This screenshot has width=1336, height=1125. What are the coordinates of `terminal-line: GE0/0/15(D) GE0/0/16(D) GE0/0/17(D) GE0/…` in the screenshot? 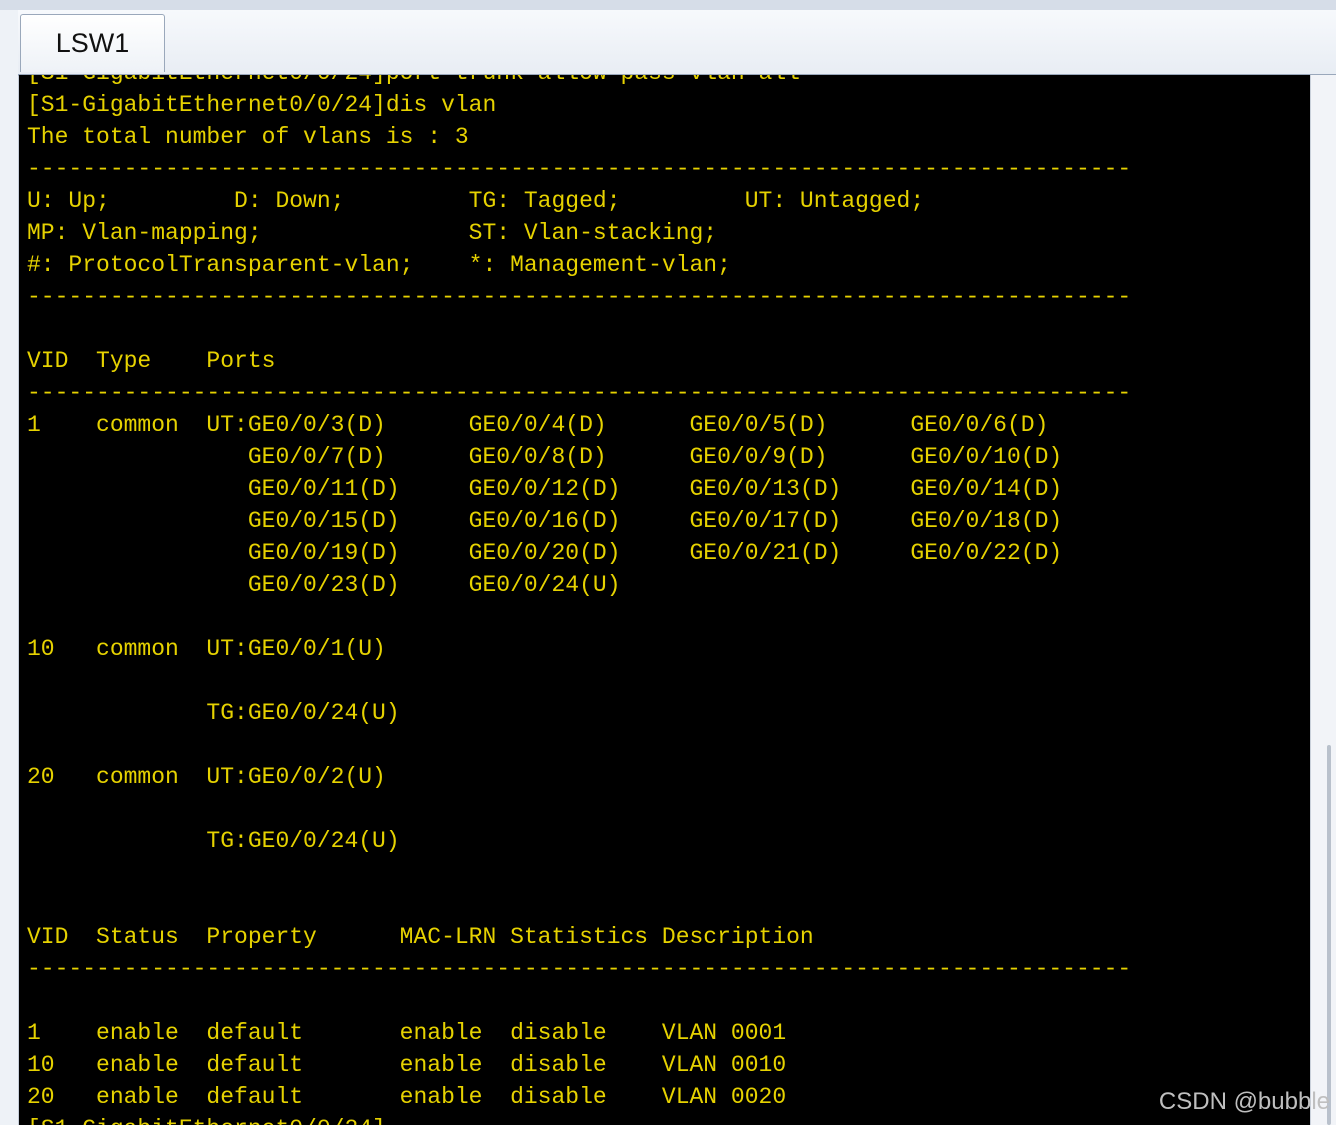 It's located at (545, 521).